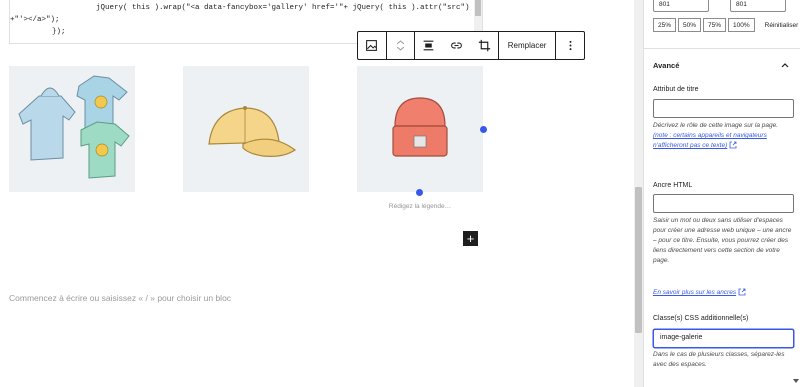 The height and width of the screenshot is (387, 800). I want to click on link-icon, so click(457, 45).